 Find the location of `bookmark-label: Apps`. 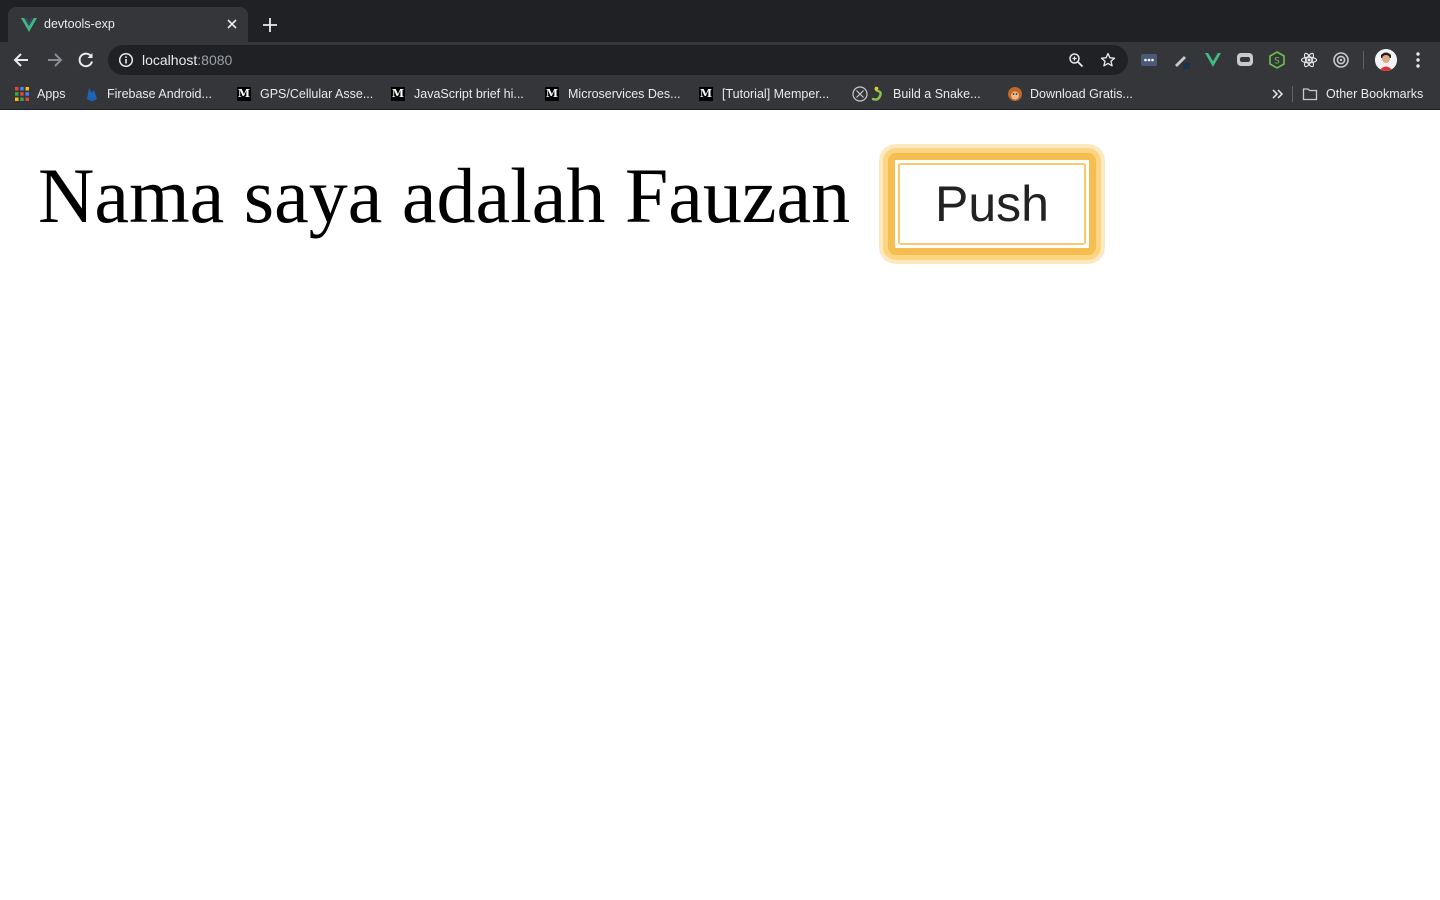

bookmark-label: Apps is located at coordinates (51, 94).